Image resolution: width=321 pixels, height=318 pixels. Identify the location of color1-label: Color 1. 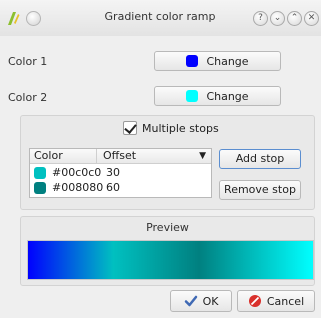
(28, 61).